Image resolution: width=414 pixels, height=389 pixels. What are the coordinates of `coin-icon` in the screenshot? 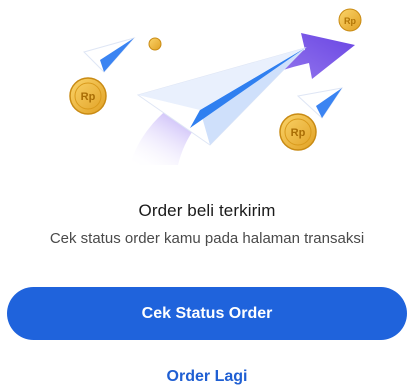 It's located at (155, 44).